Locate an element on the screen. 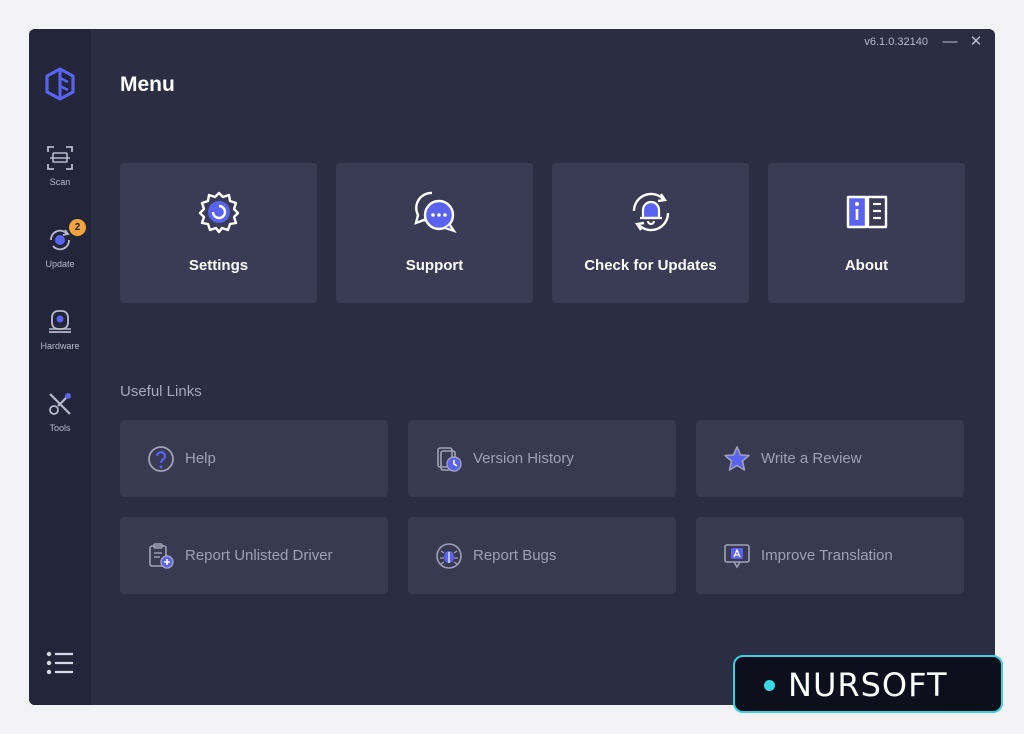 This screenshot has width=1024, height=734. scan-icon is located at coordinates (60, 158).